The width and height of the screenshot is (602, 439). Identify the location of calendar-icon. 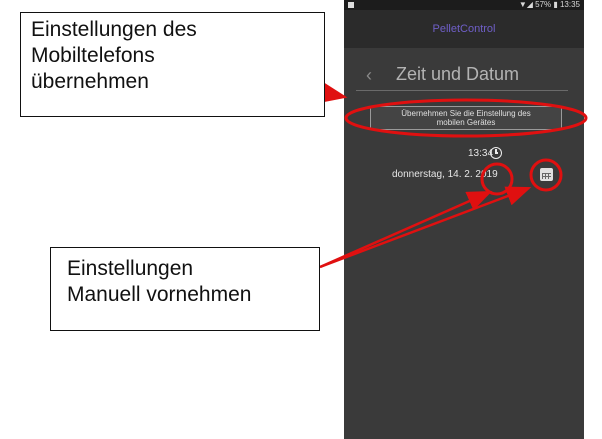
(546, 174).